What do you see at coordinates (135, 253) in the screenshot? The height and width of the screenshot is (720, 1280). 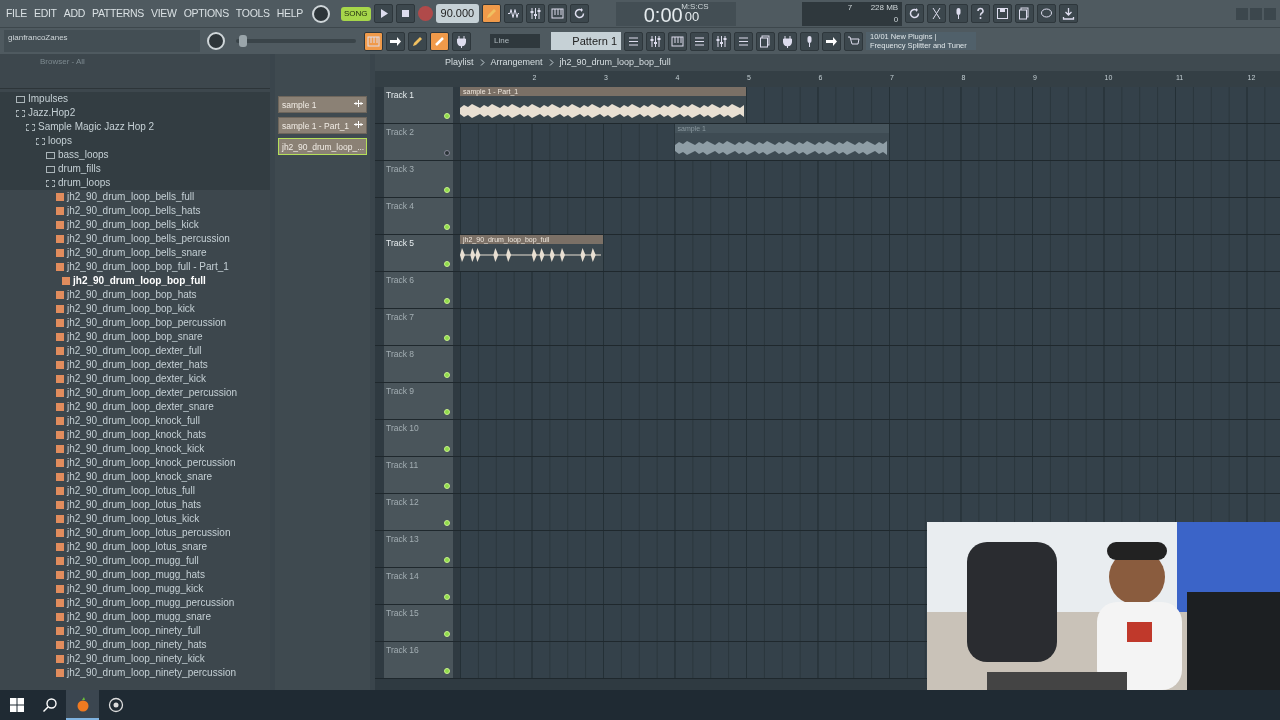 I see `browser-item: jh2_90_drum_loop_bells_snare` at bounding box center [135, 253].